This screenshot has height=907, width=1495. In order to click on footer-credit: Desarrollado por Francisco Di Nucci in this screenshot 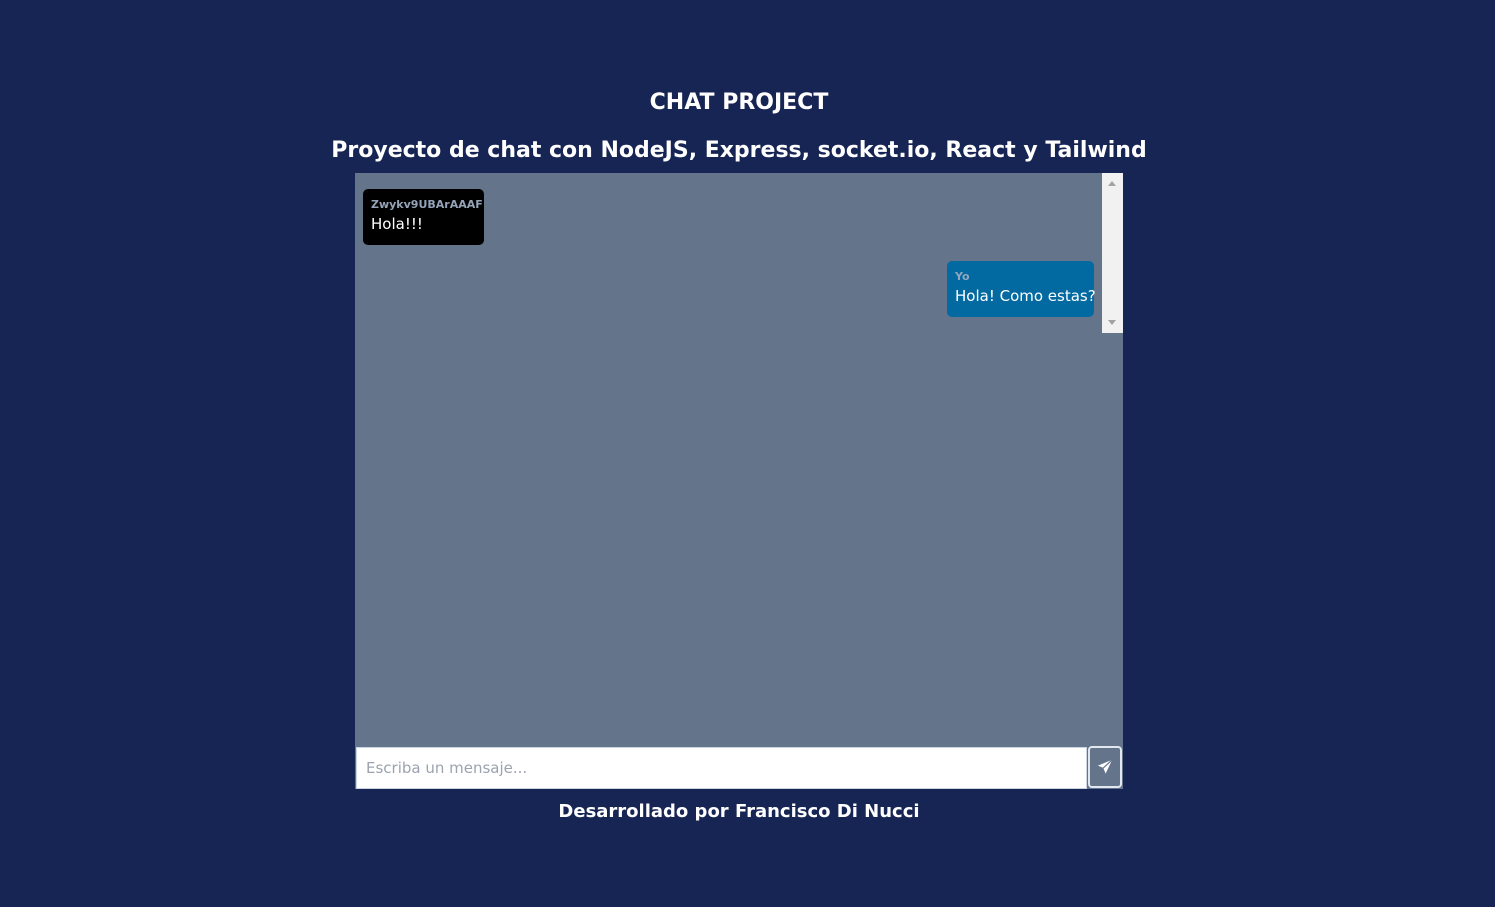, I will do `click(739, 811)`.